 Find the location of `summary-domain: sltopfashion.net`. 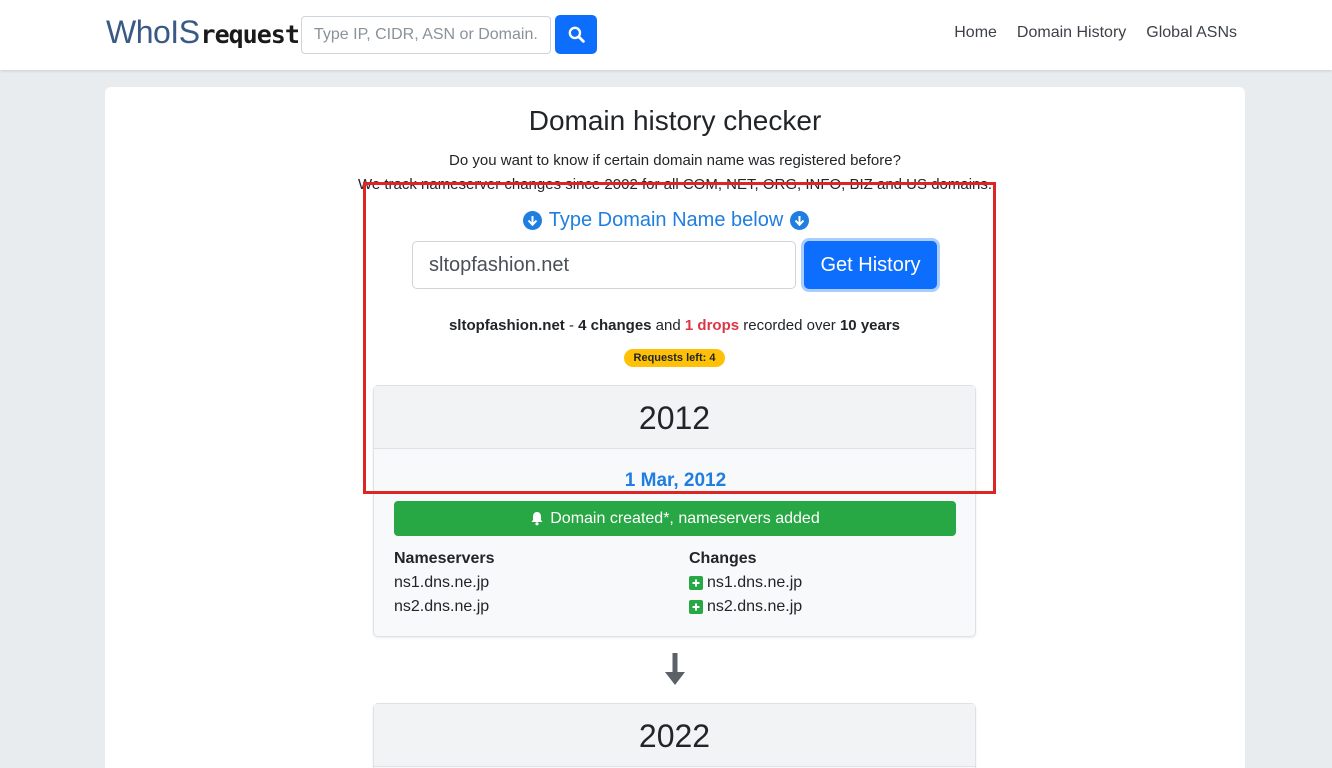

summary-domain: sltopfashion.net is located at coordinates (506, 325).